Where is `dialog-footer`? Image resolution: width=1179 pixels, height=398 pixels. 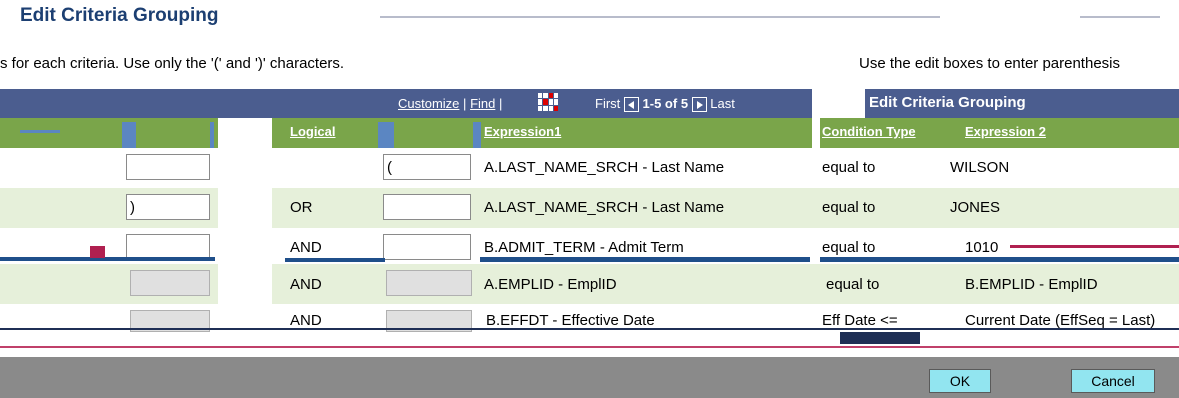
dialog-footer is located at coordinates (589, 377).